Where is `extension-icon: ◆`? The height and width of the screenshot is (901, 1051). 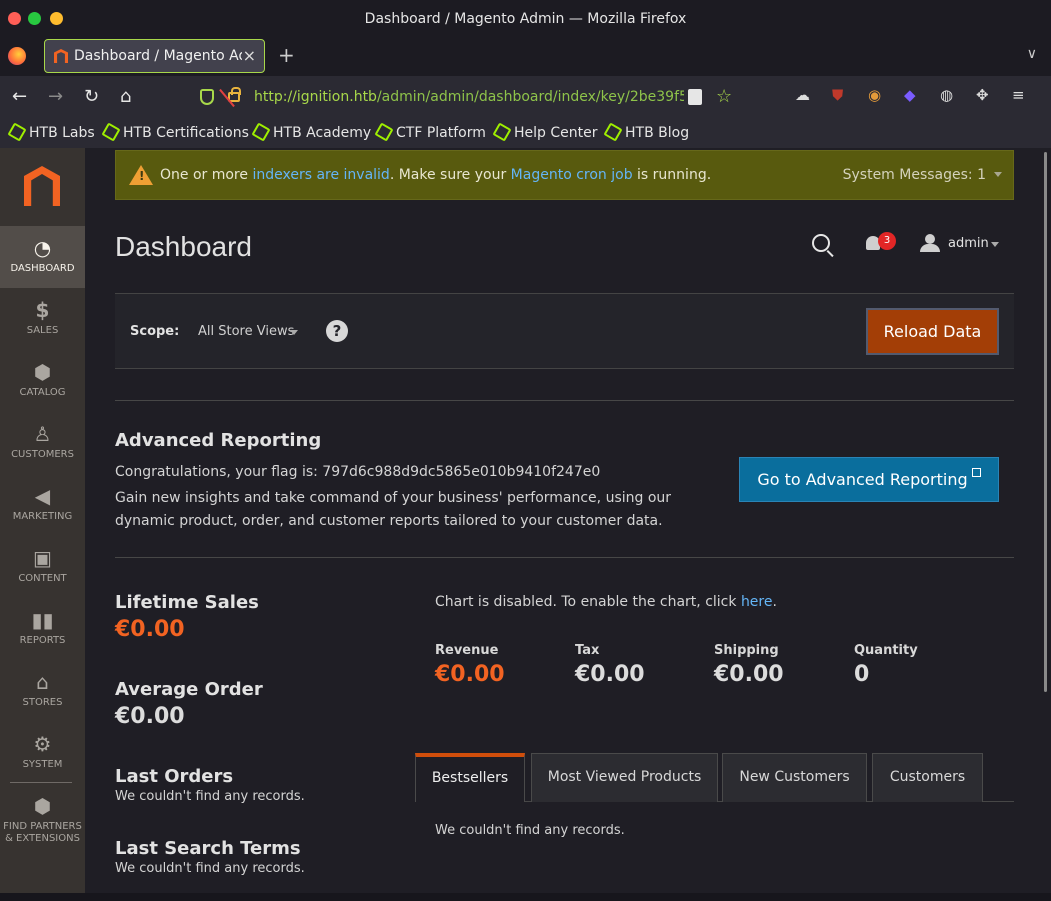
extension-icon: ◆ is located at coordinates (910, 95).